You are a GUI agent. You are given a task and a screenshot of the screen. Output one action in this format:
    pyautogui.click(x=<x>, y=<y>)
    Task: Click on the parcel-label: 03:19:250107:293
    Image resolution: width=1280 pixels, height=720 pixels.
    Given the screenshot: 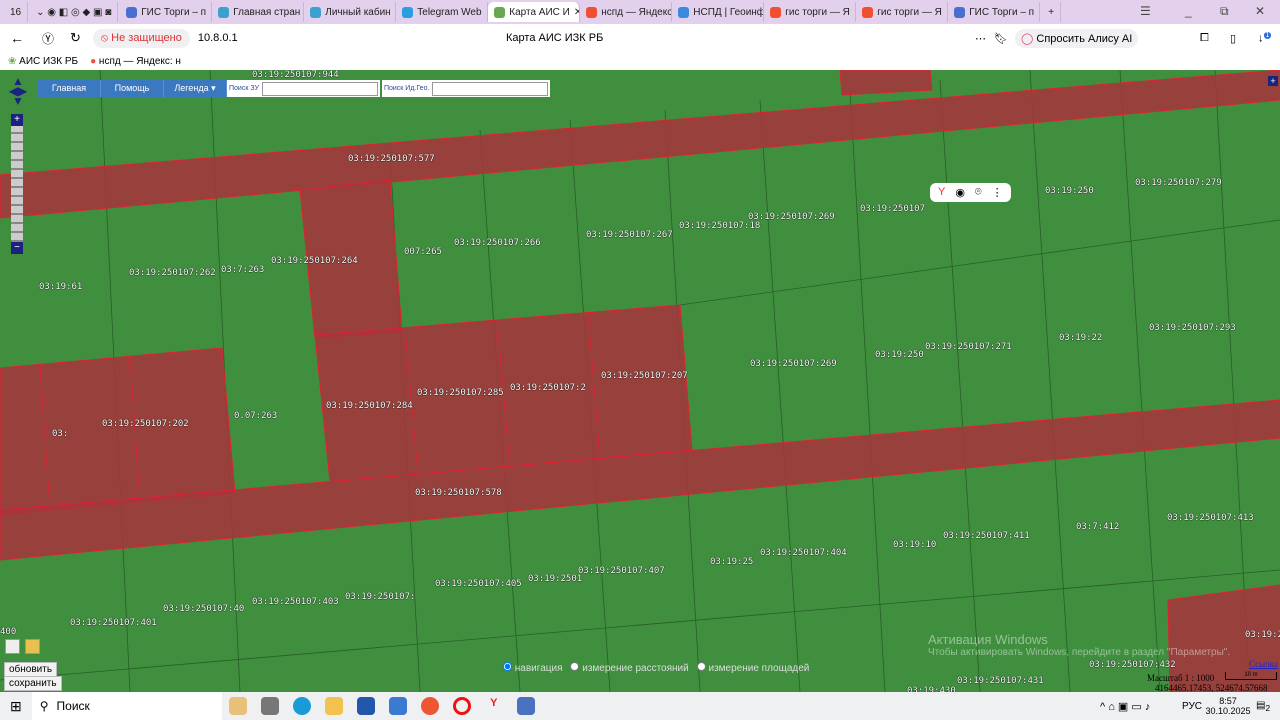 What is the action you would take?
    pyautogui.click(x=1192, y=328)
    